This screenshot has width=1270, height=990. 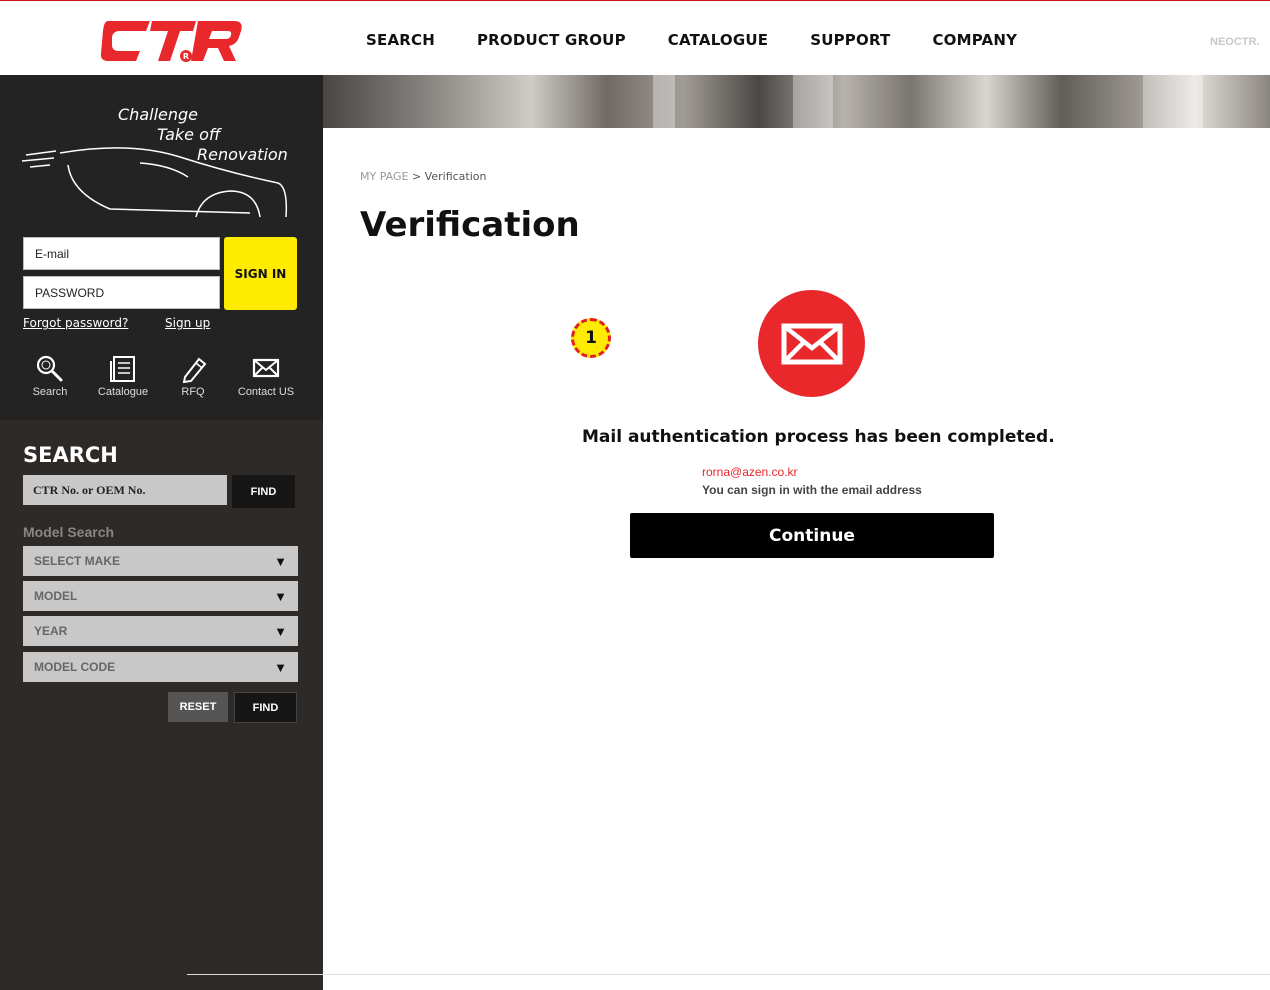 I want to click on mail-icon, so click(x=266, y=368).